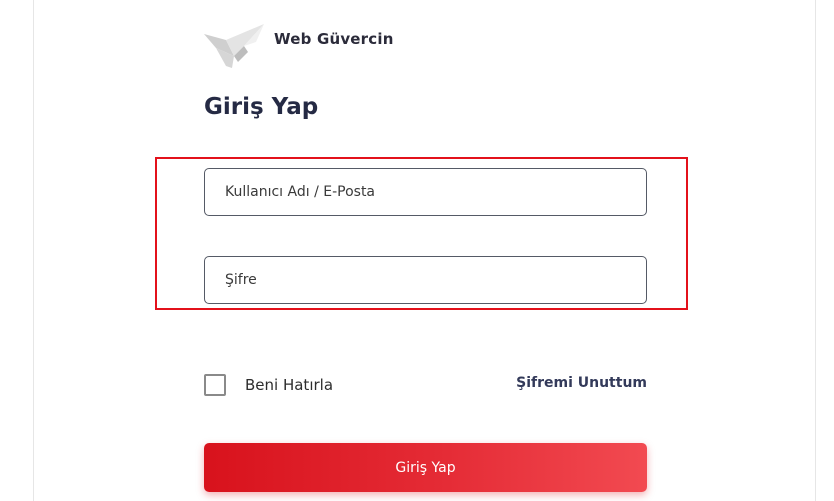 This screenshot has height=501, width=834. What do you see at coordinates (234, 46) in the screenshot?
I see `dove-logo-icon` at bounding box center [234, 46].